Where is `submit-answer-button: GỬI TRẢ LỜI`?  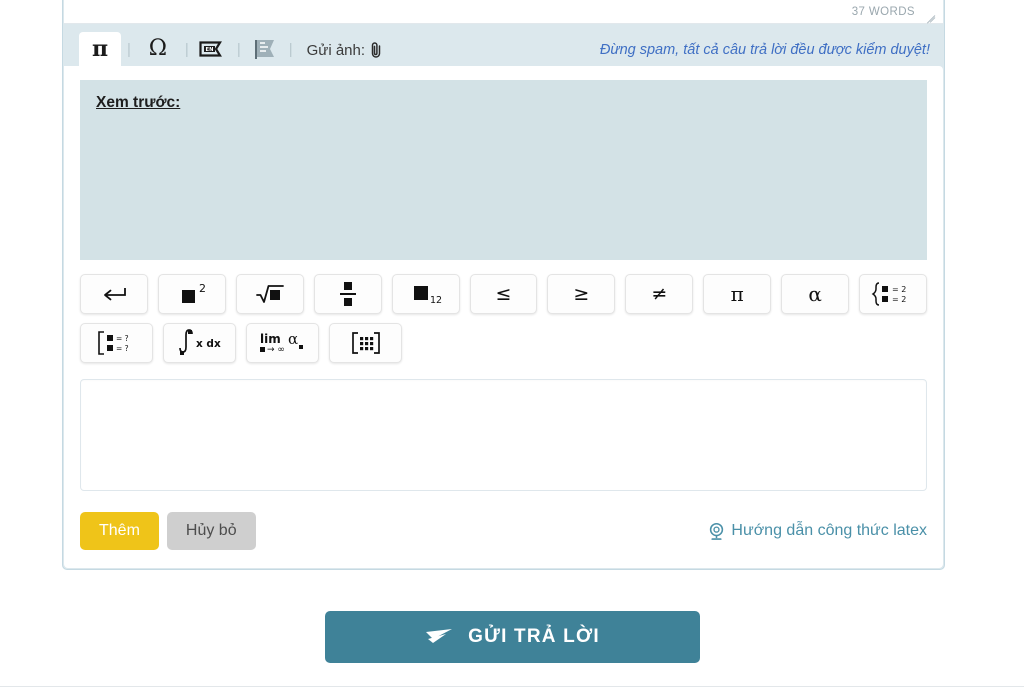
submit-answer-button: GỬI TRẢ LỜI is located at coordinates (512, 637).